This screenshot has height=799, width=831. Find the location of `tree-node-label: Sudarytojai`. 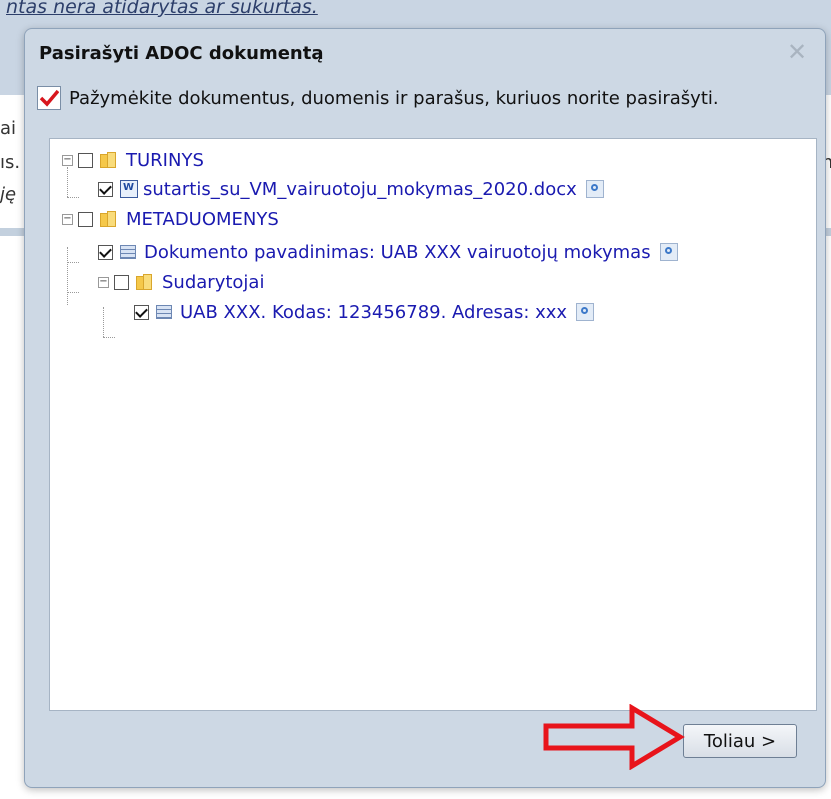

tree-node-label: Sudarytojai is located at coordinates (213, 282).